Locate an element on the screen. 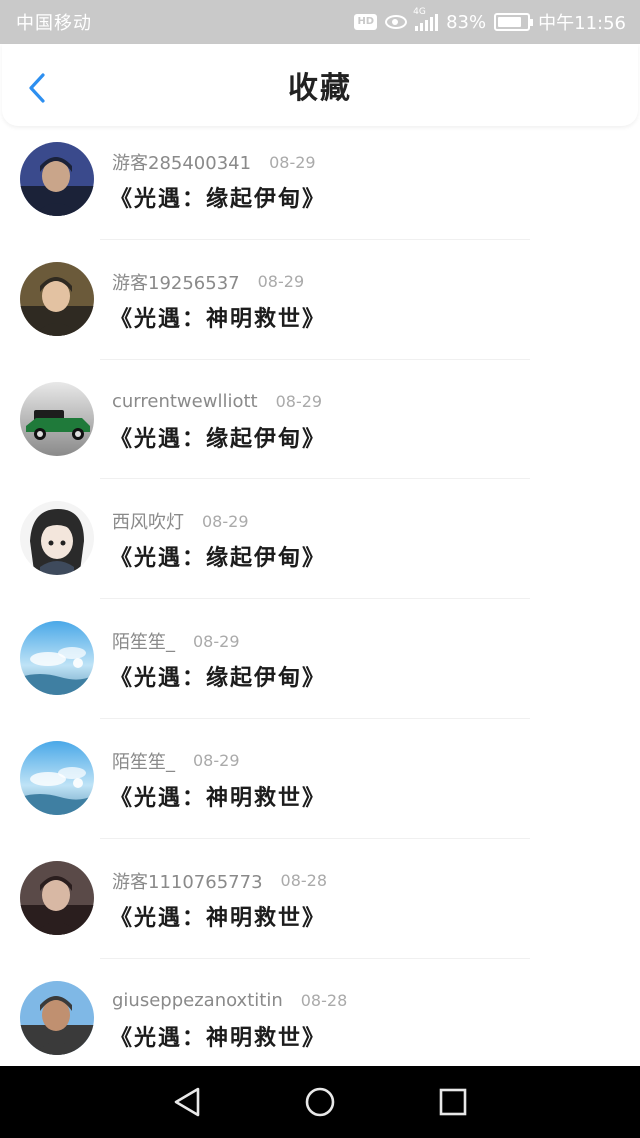 This screenshot has height=1138, width=640. username: currentwewlliott is located at coordinates (185, 402).